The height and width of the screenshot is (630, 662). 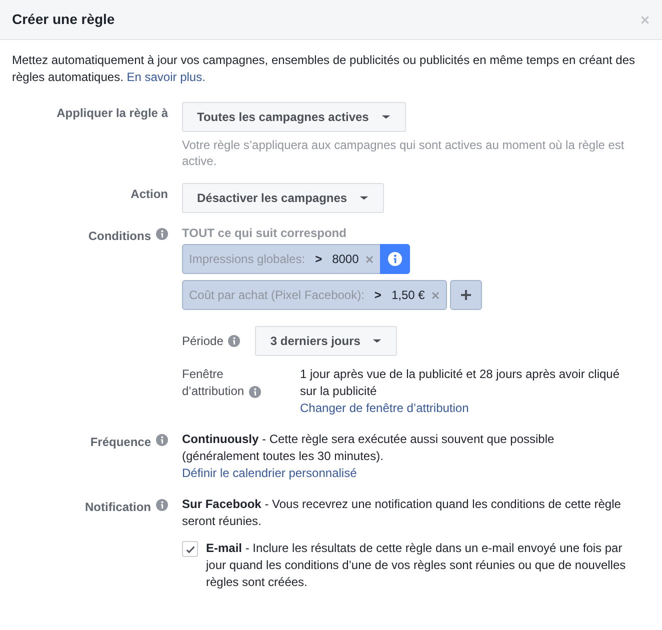 What do you see at coordinates (404, 153) in the screenshot?
I see `help-text: Votre règle s’appliquera aux campagnes qui sont actives au moment où la règle est active.` at bounding box center [404, 153].